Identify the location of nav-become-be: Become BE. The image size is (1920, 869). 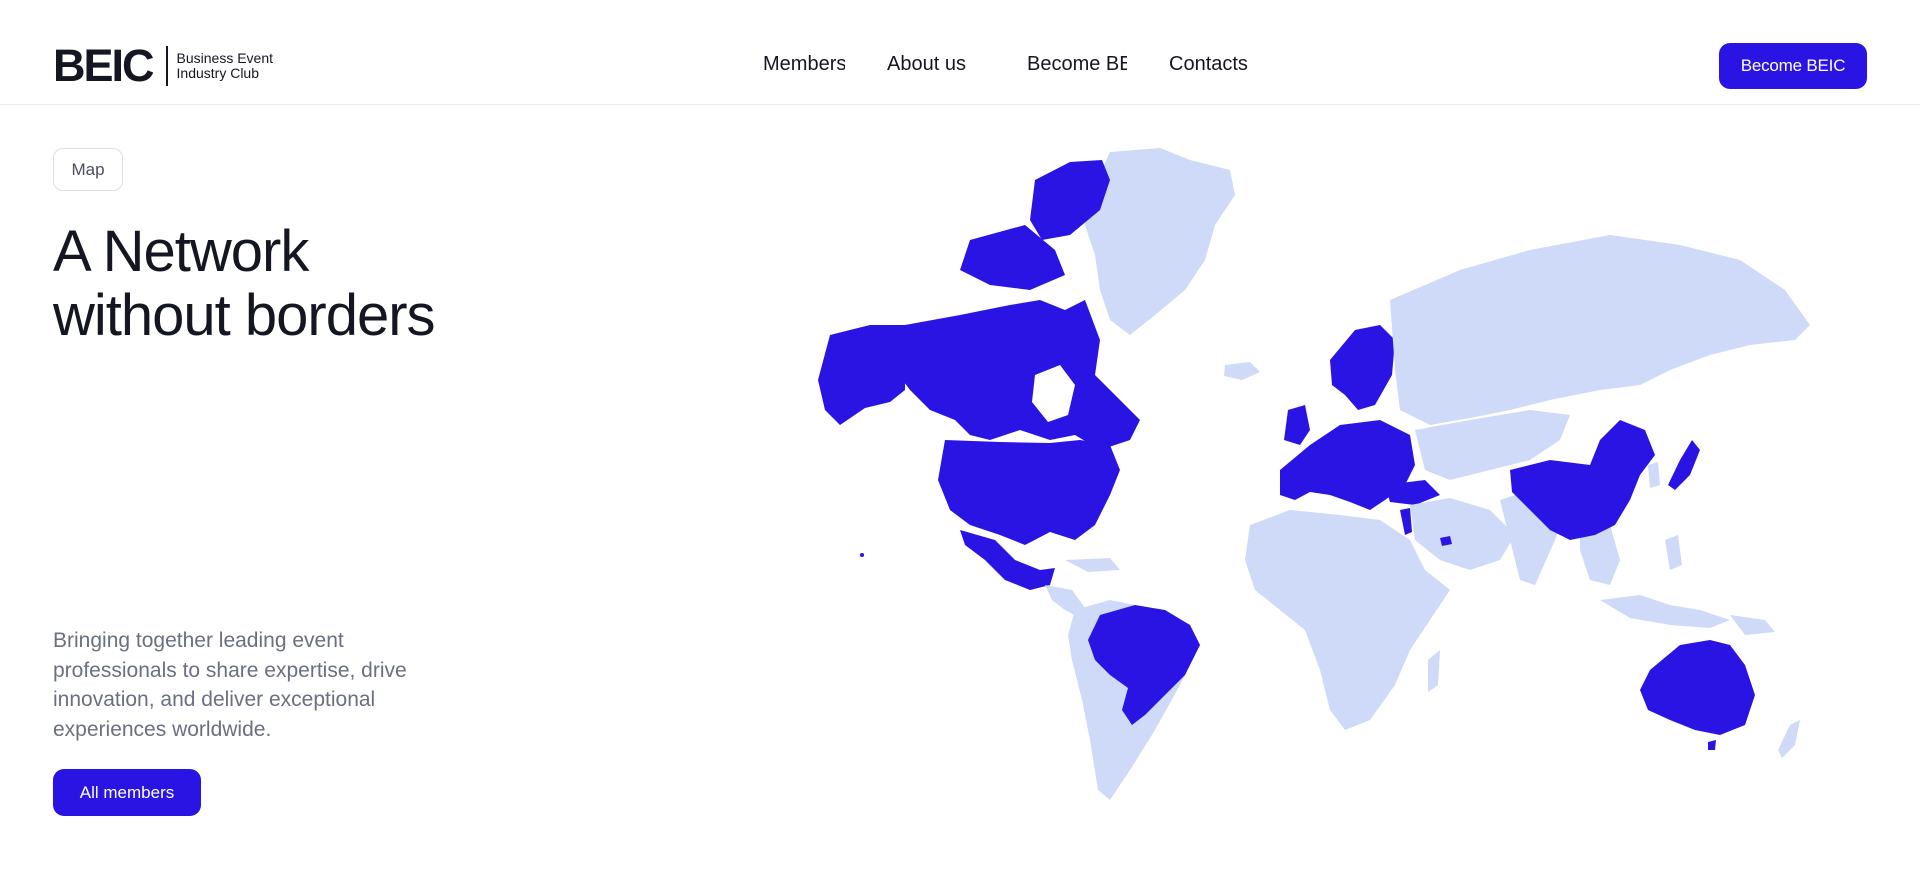
(1077, 64).